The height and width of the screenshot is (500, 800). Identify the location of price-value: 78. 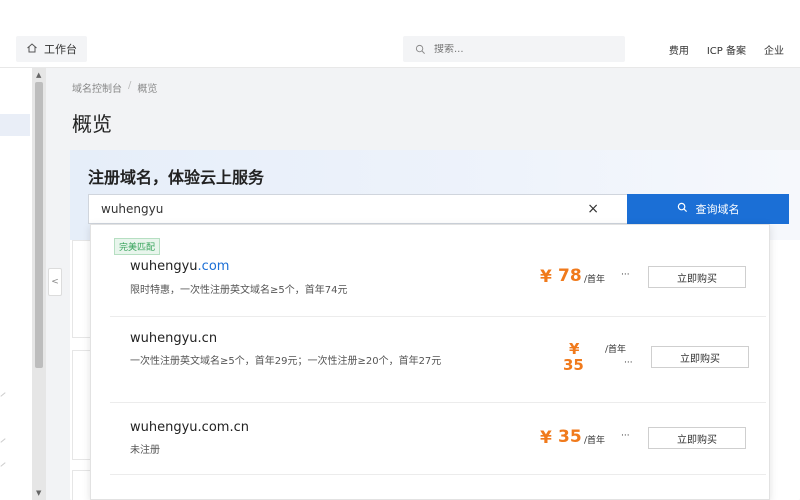
(570, 276).